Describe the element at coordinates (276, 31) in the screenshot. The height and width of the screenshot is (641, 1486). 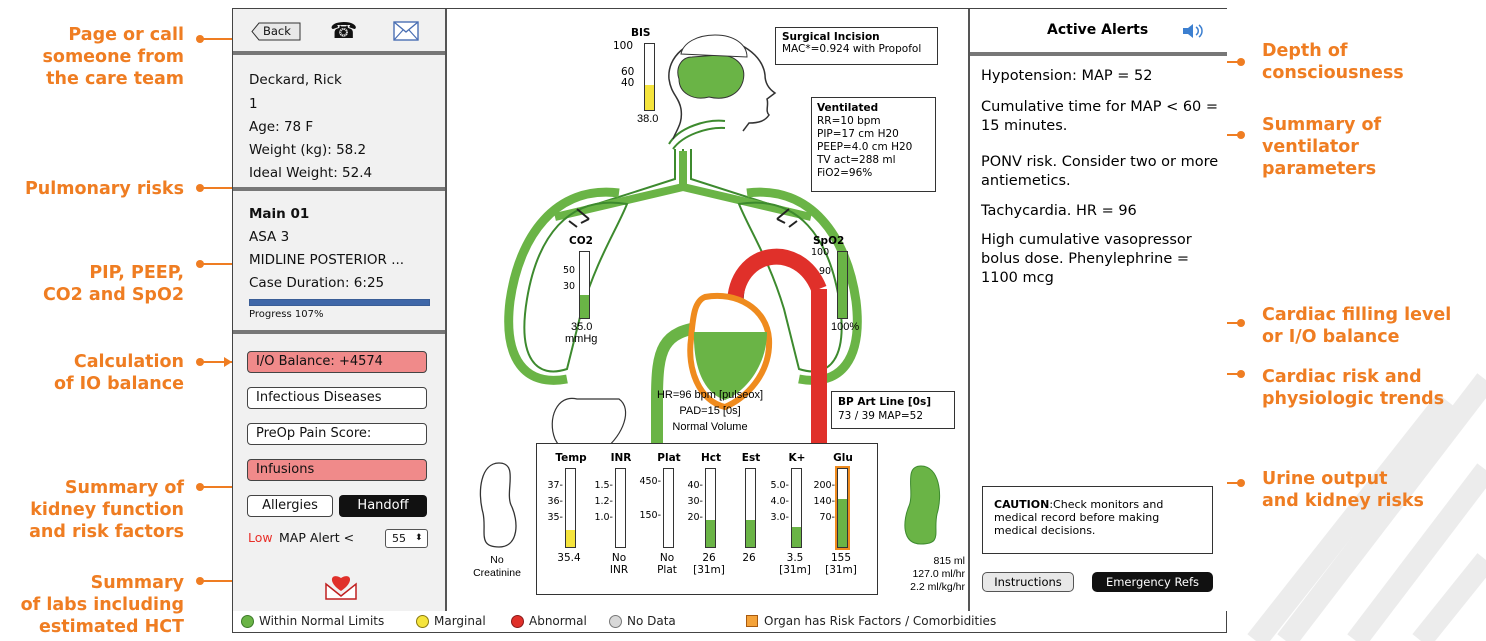
I see `back-button: Back` at that location.